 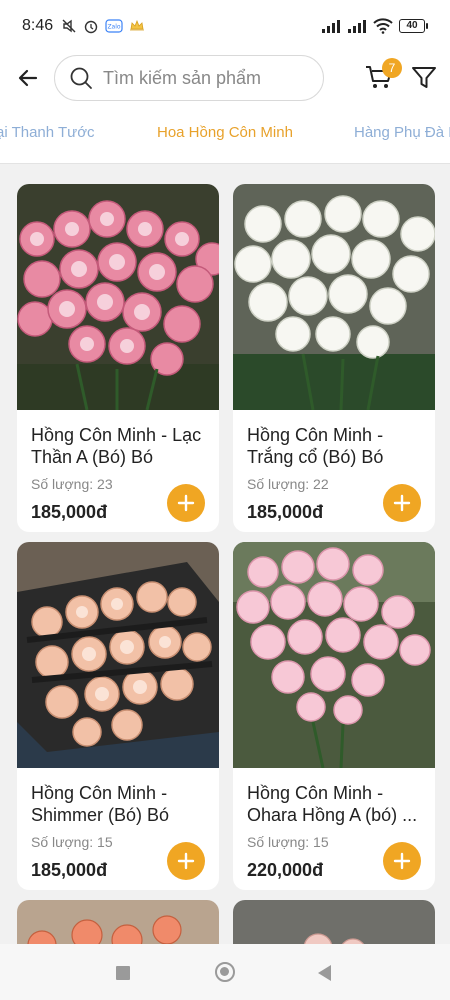 What do you see at coordinates (402, 132) in the screenshot?
I see `tab-hang-phu-da-lat: Hàng Phụ Đà L` at bounding box center [402, 132].